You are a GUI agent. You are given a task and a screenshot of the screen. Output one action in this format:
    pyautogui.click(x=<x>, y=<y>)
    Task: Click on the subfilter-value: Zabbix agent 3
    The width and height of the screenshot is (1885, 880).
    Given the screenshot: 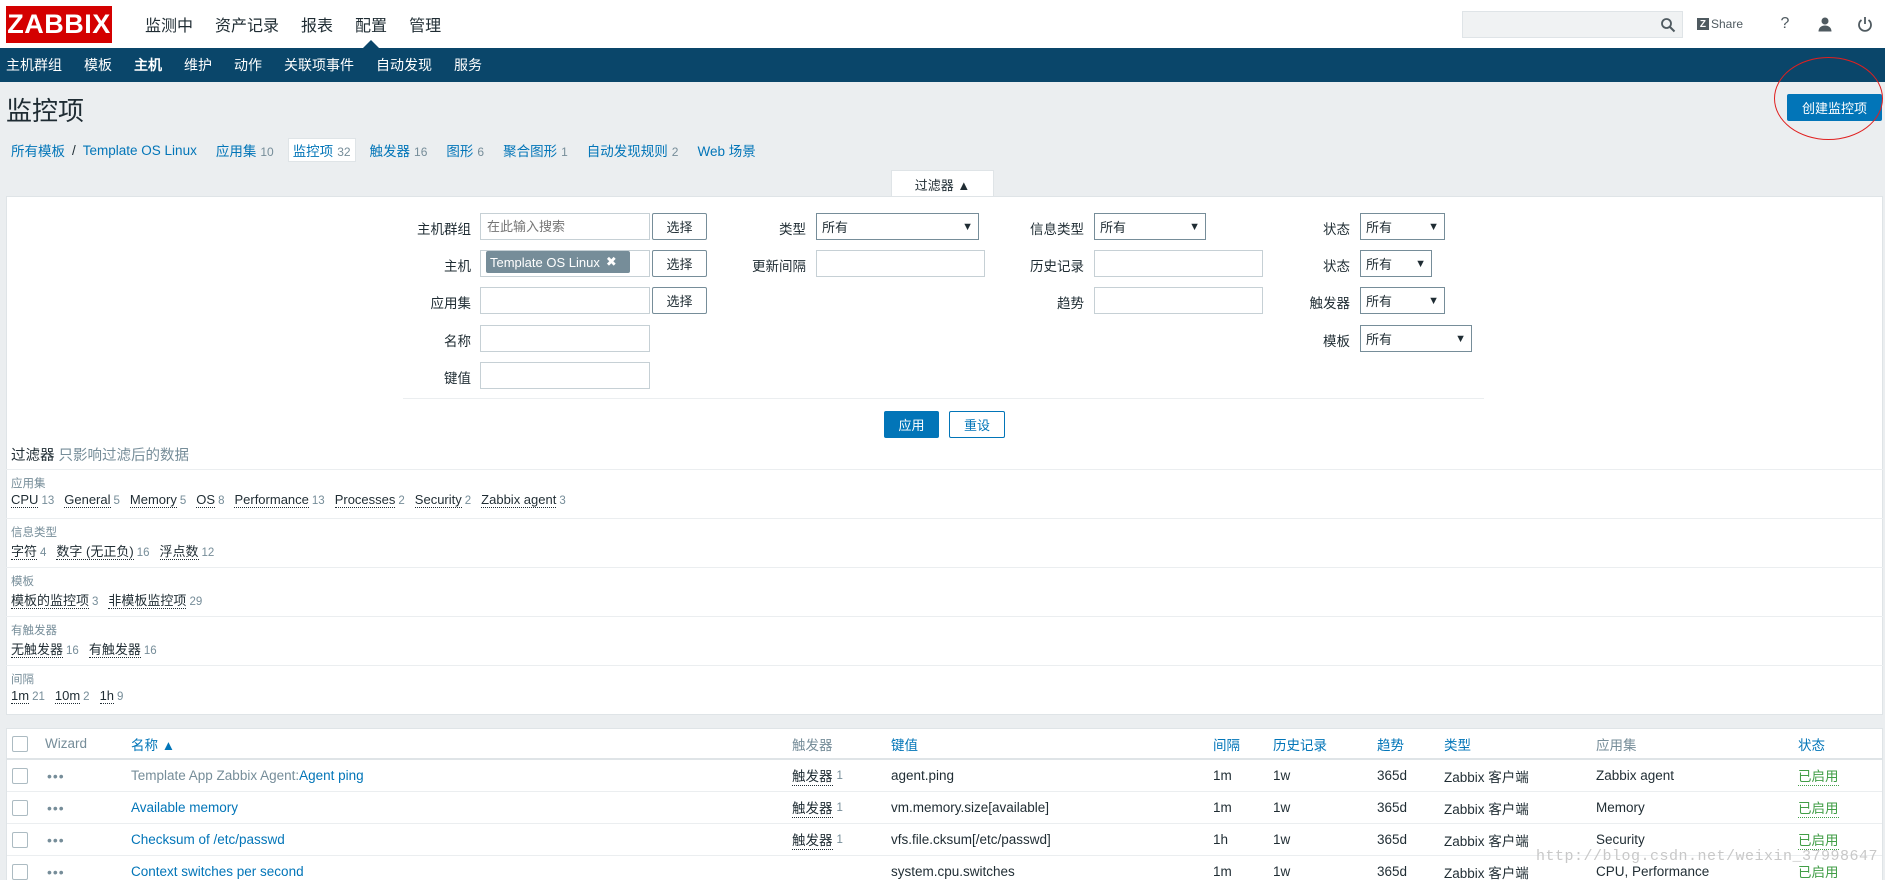 What is the action you would take?
    pyautogui.click(x=523, y=500)
    